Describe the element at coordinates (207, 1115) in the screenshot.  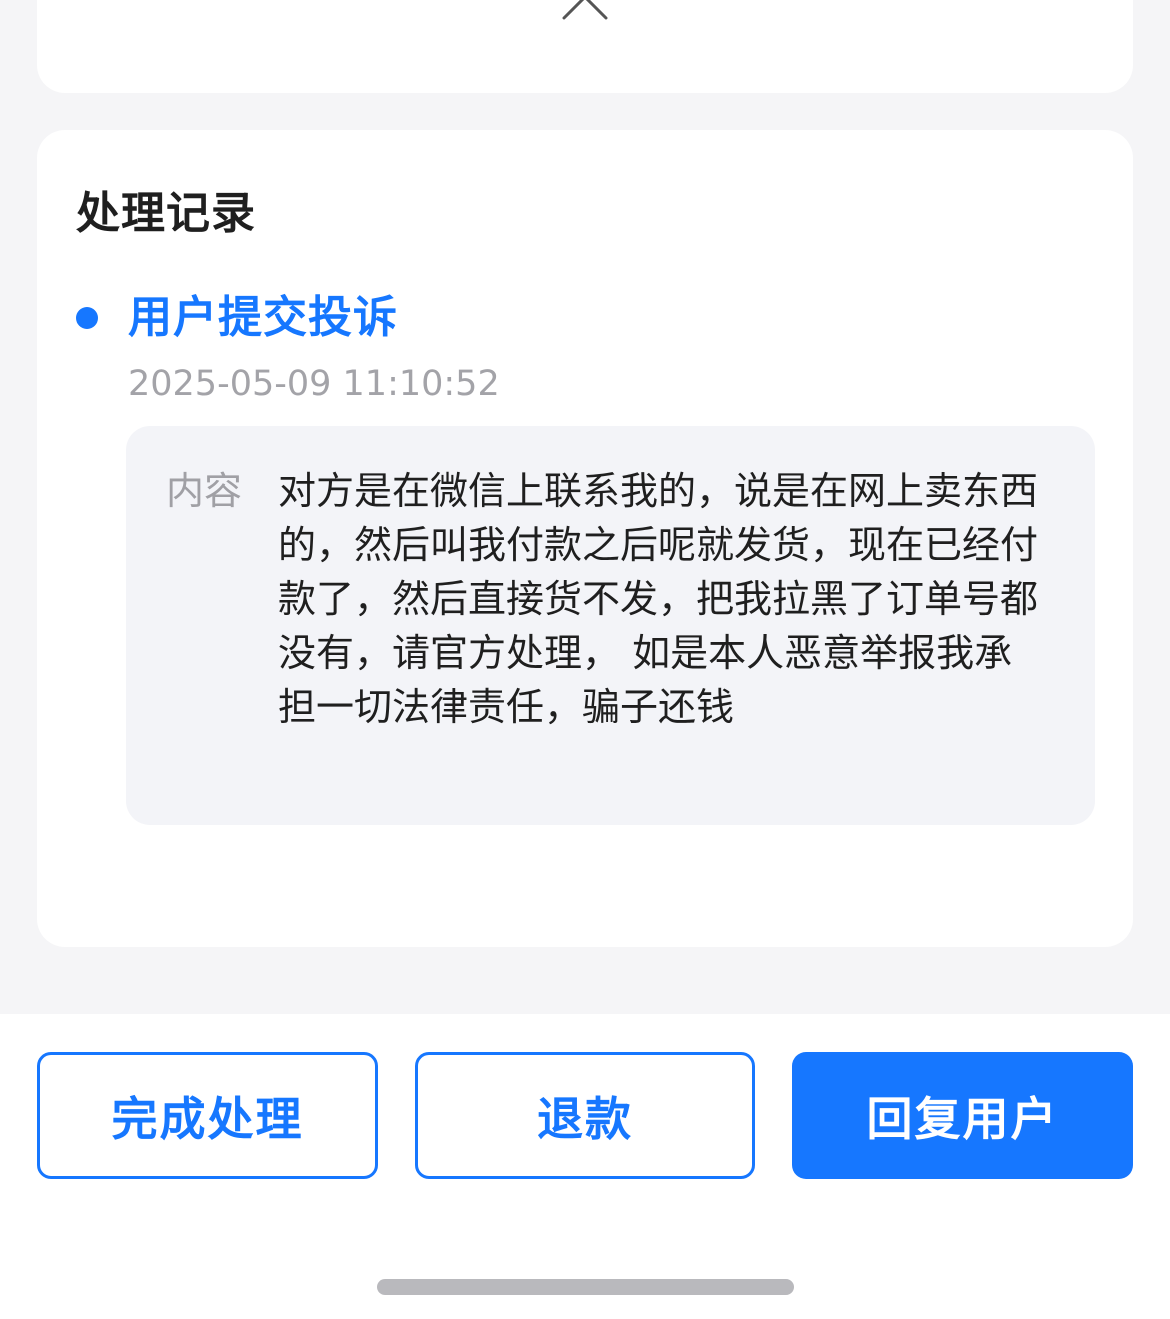
I see `complete-processing-button: 完成处理` at that location.